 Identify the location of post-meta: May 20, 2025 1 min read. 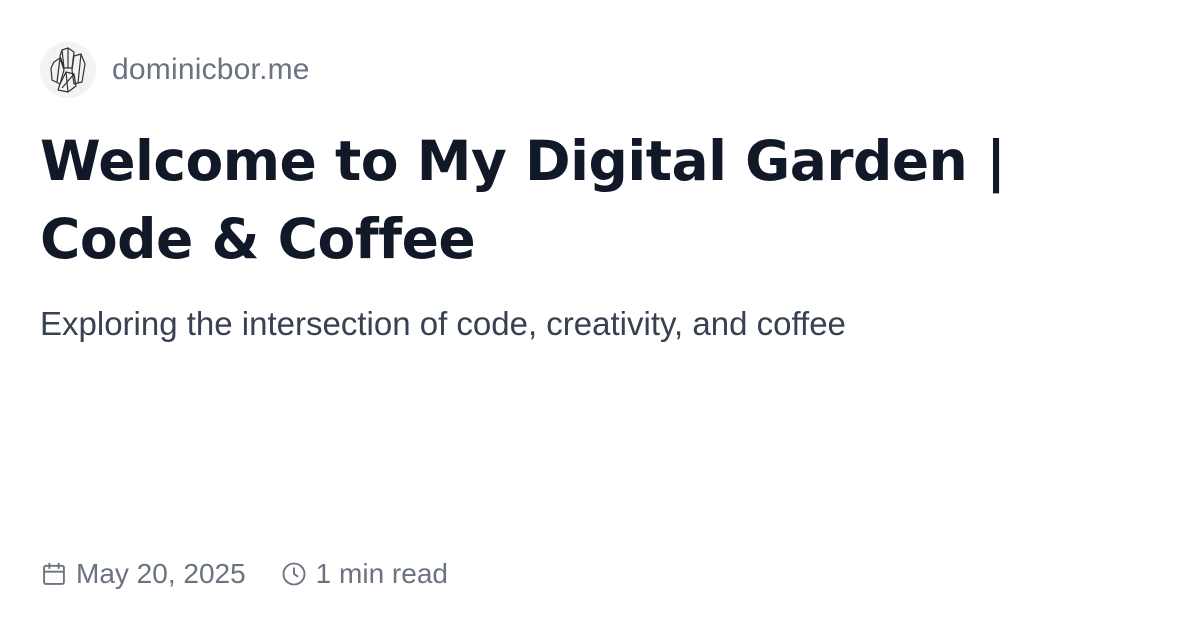
(244, 574).